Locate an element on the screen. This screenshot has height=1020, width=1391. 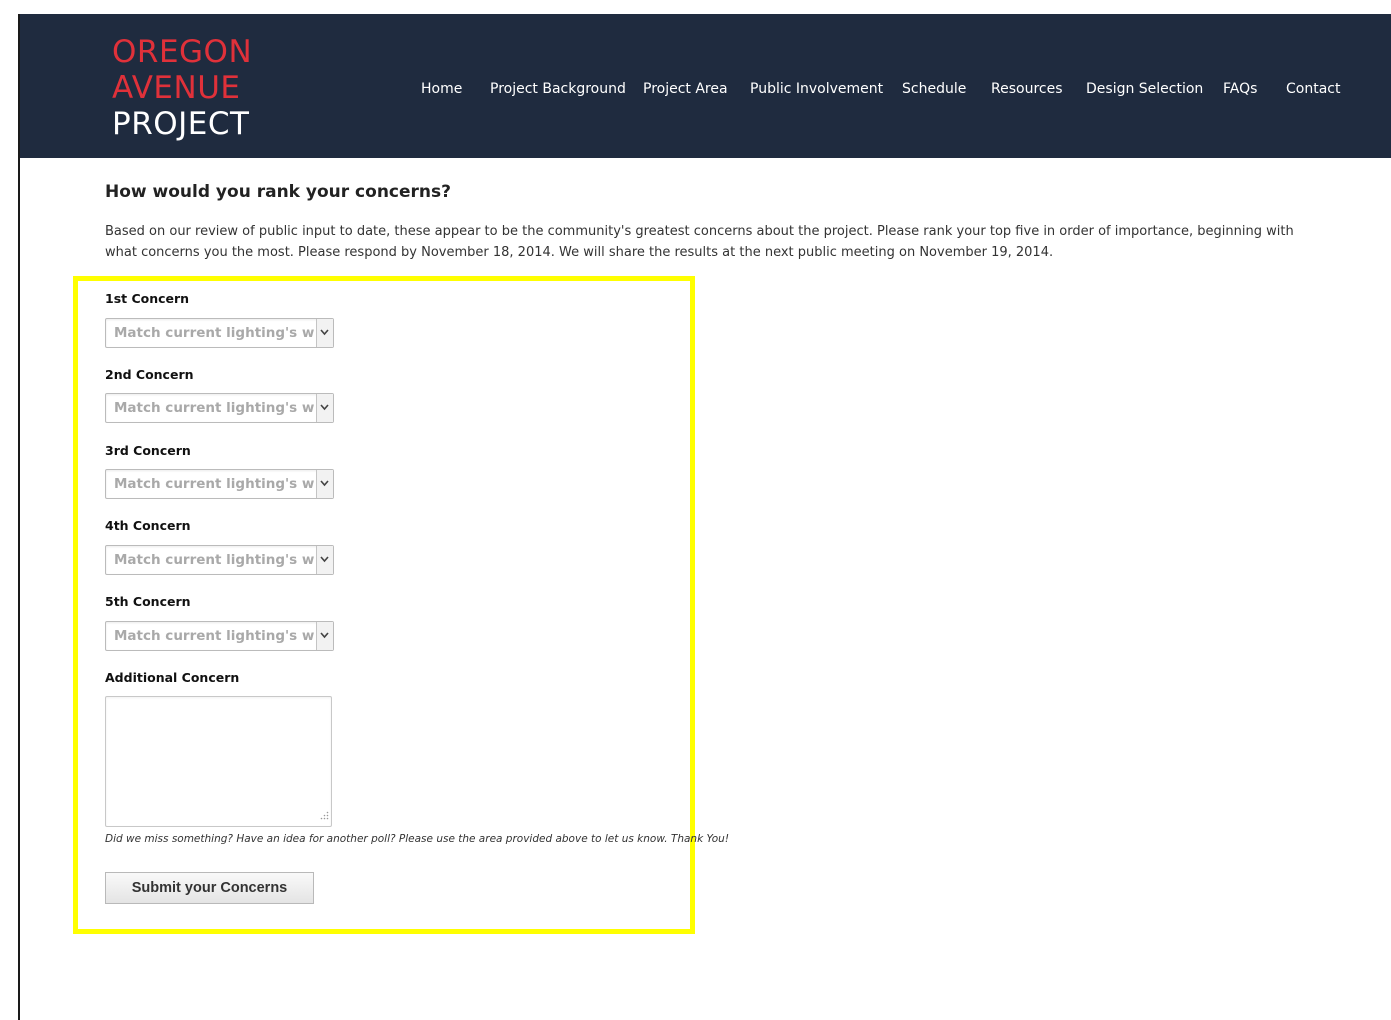
nav-item-project-area: Project Area is located at coordinates (685, 89).